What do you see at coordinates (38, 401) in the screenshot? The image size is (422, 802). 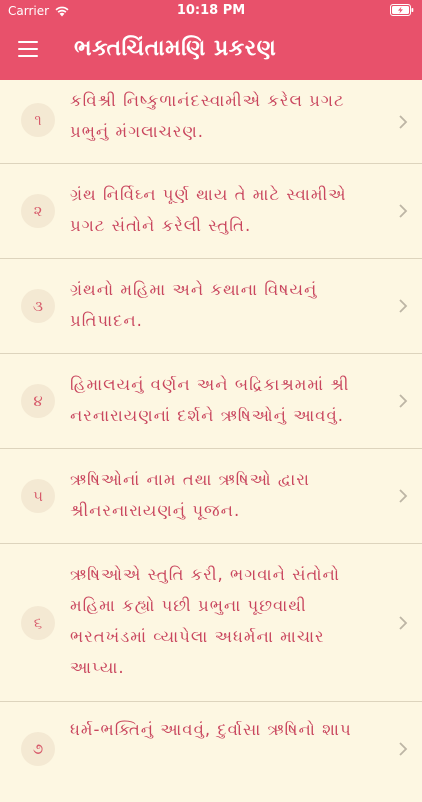 I see `chapter-number: ૪` at bounding box center [38, 401].